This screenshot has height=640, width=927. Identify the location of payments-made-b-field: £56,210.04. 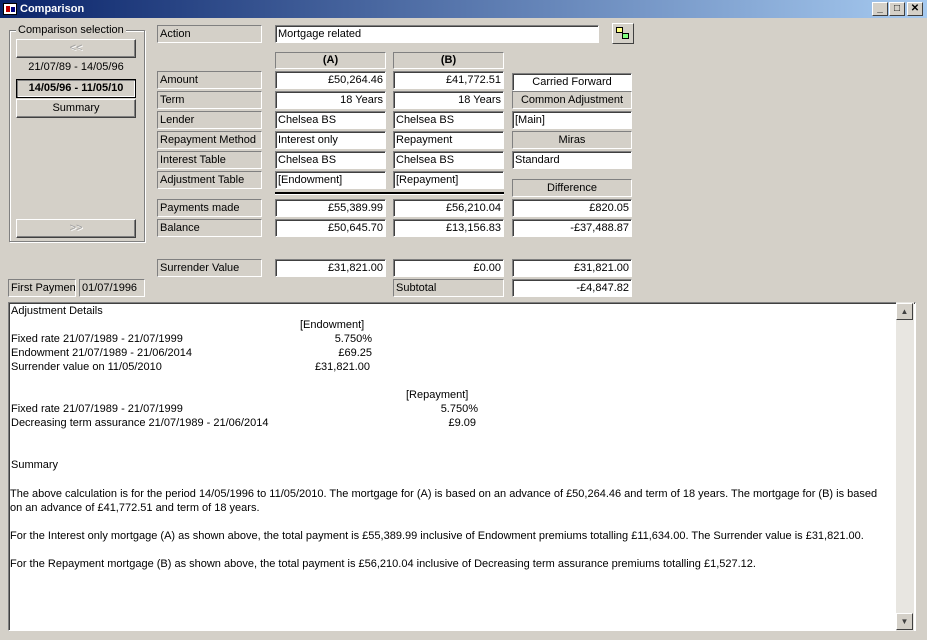
(448, 208).